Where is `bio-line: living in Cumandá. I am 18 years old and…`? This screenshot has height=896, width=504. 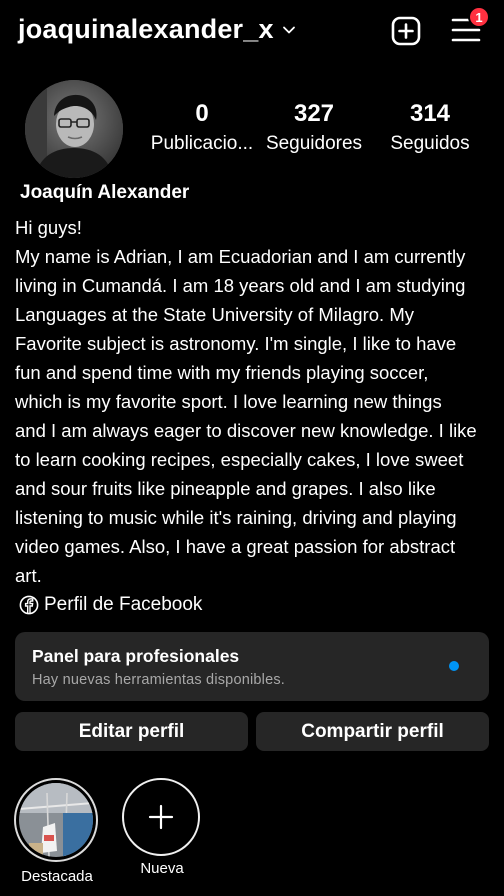
bio-line: living in Cumandá. I am 18 years old and… is located at coordinates (240, 285).